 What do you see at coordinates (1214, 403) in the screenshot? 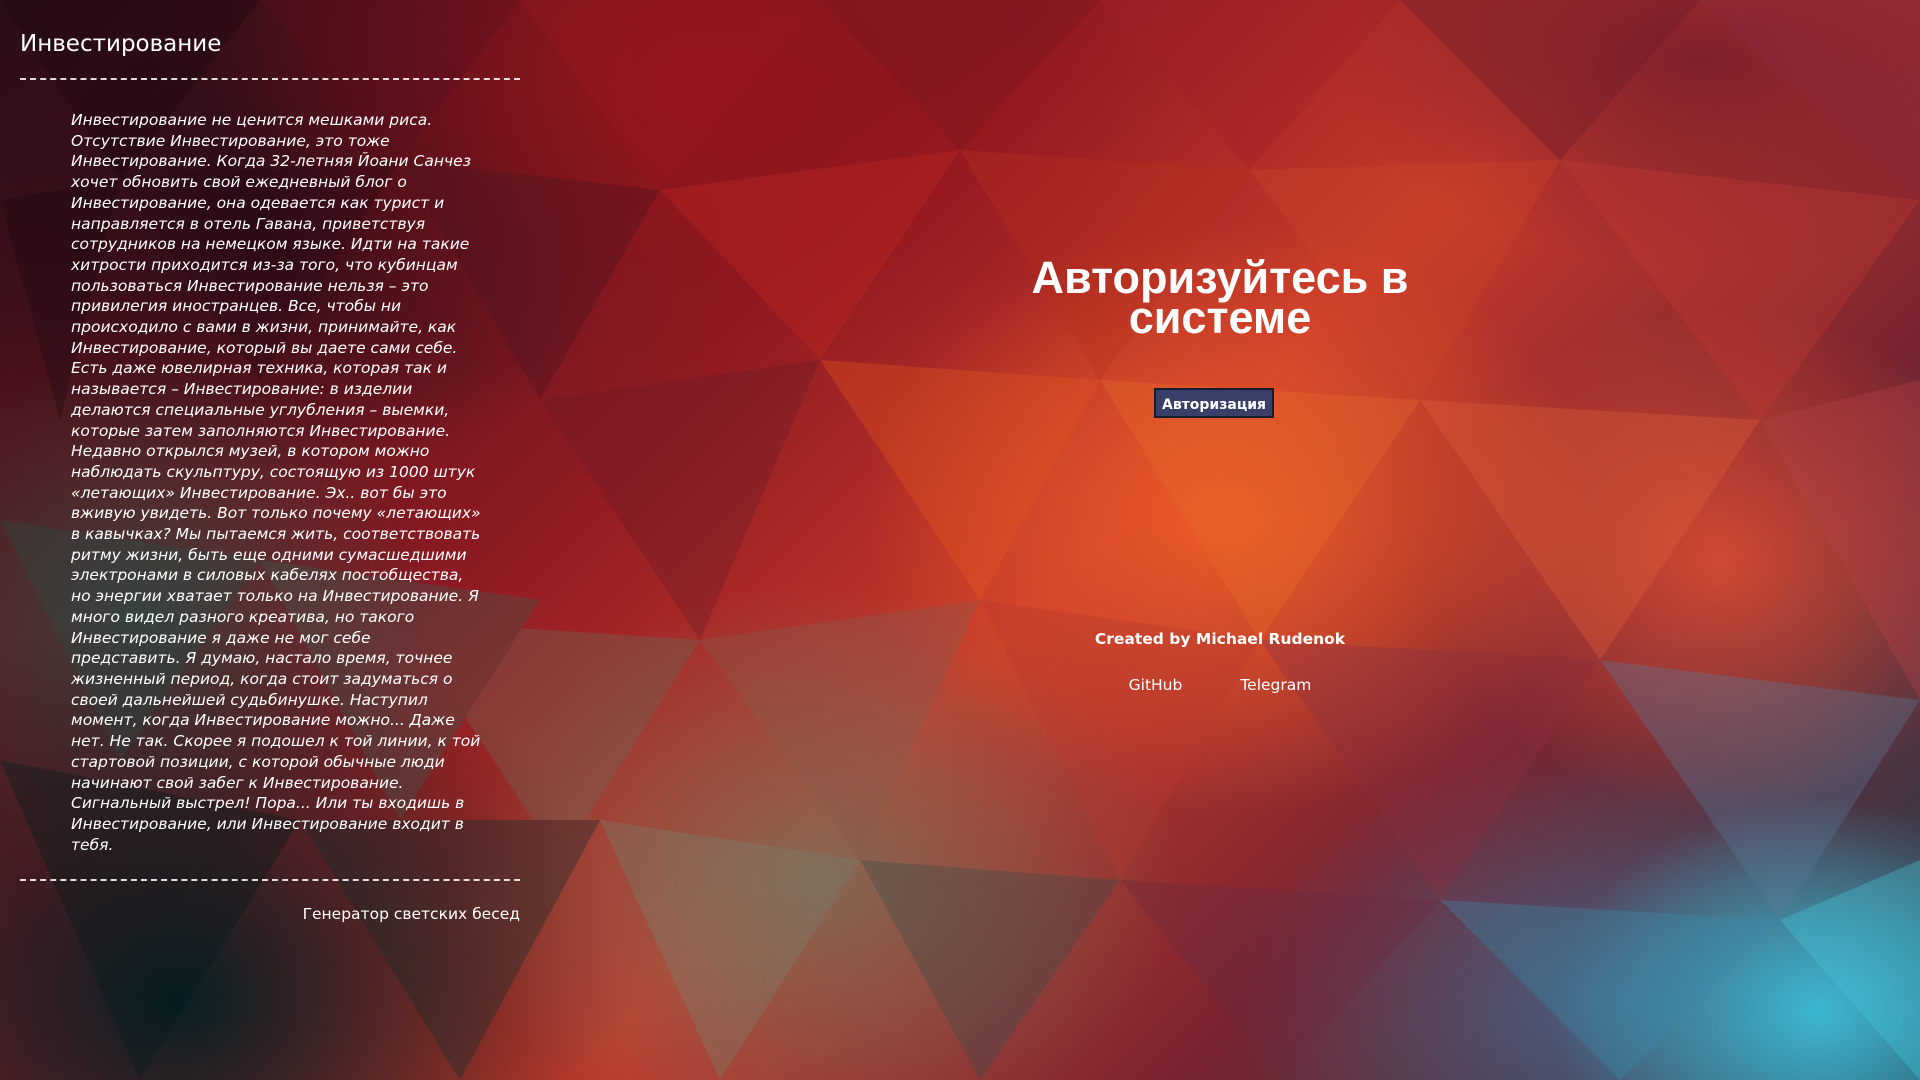
I see `auth-button: Авторизация` at bounding box center [1214, 403].